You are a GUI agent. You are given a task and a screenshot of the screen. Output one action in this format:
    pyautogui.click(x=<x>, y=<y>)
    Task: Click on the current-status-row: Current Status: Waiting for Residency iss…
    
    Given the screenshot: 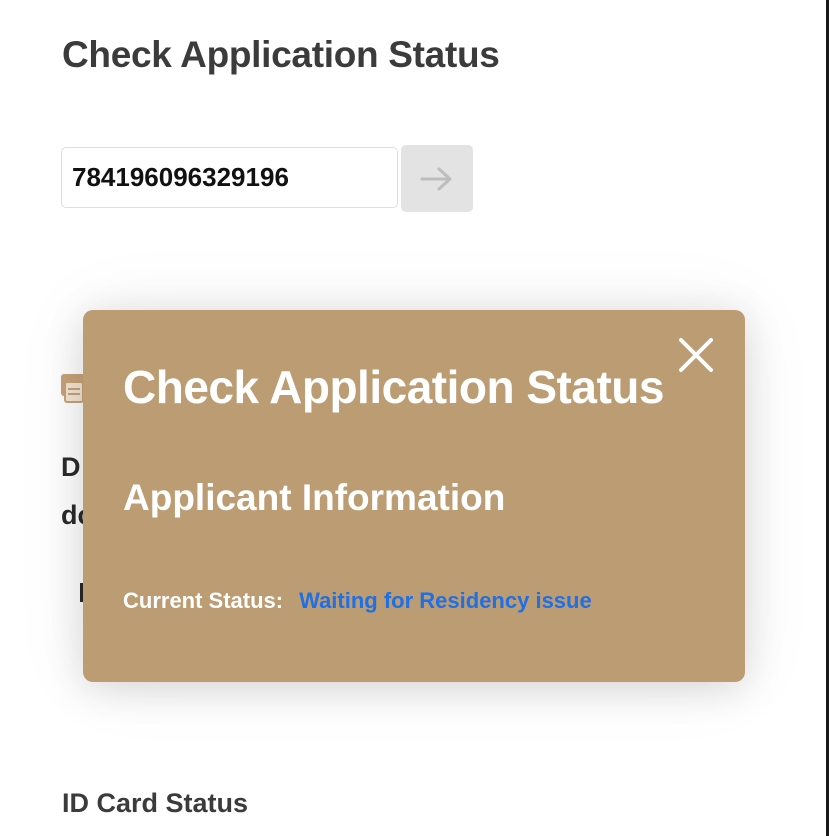 What is the action you would take?
    pyautogui.click(x=357, y=601)
    